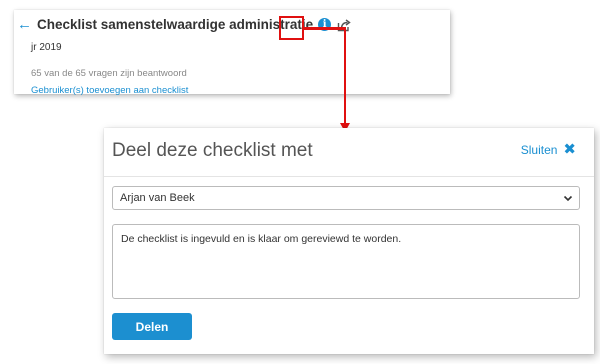  I want to click on close-button: Sluiten ✖, so click(548, 149).